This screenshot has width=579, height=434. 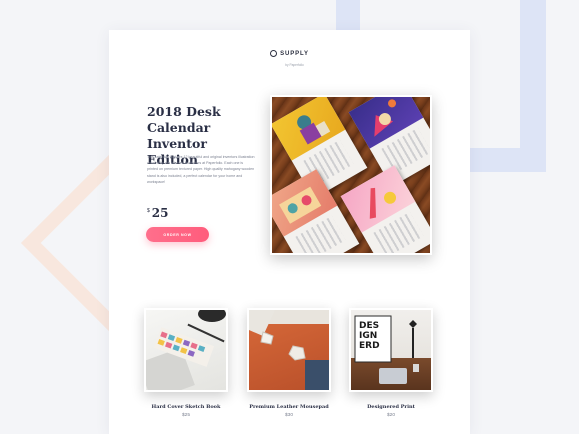 What do you see at coordinates (288, 415) in the screenshot?
I see `product-price: $30` at bounding box center [288, 415].